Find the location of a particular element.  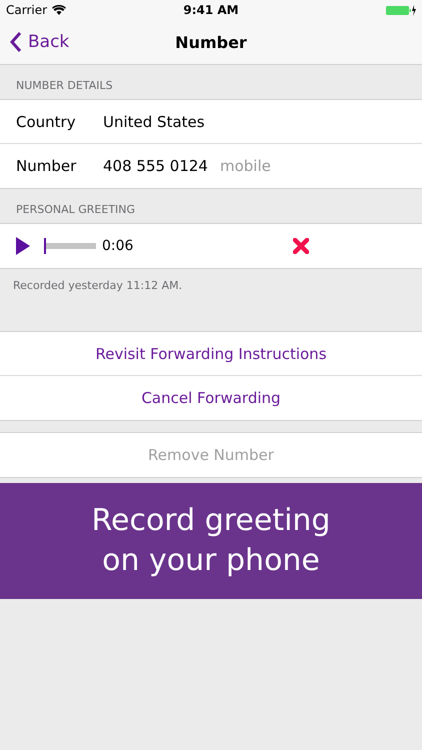

wifi-icon is located at coordinates (59, 10).